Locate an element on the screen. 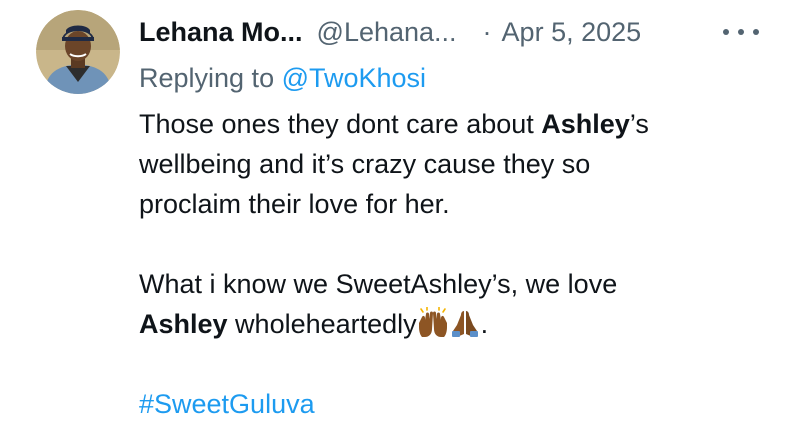 The width and height of the screenshot is (792, 446). tweet-line-4: What i know we SweetAshley’s, we love is located at coordinates (378, 284).